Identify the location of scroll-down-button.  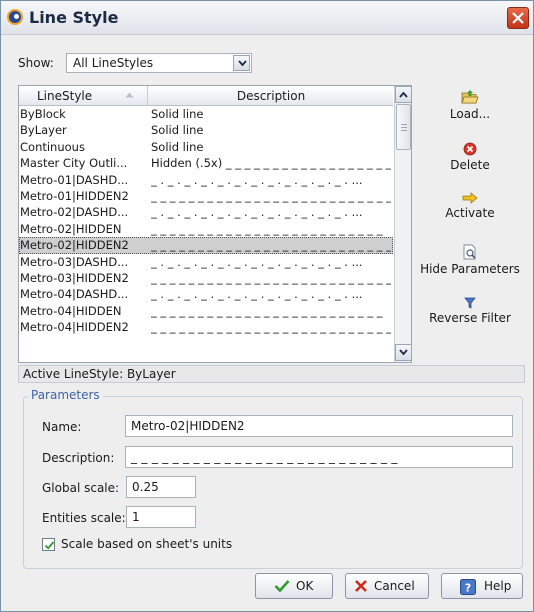
(403, 352).